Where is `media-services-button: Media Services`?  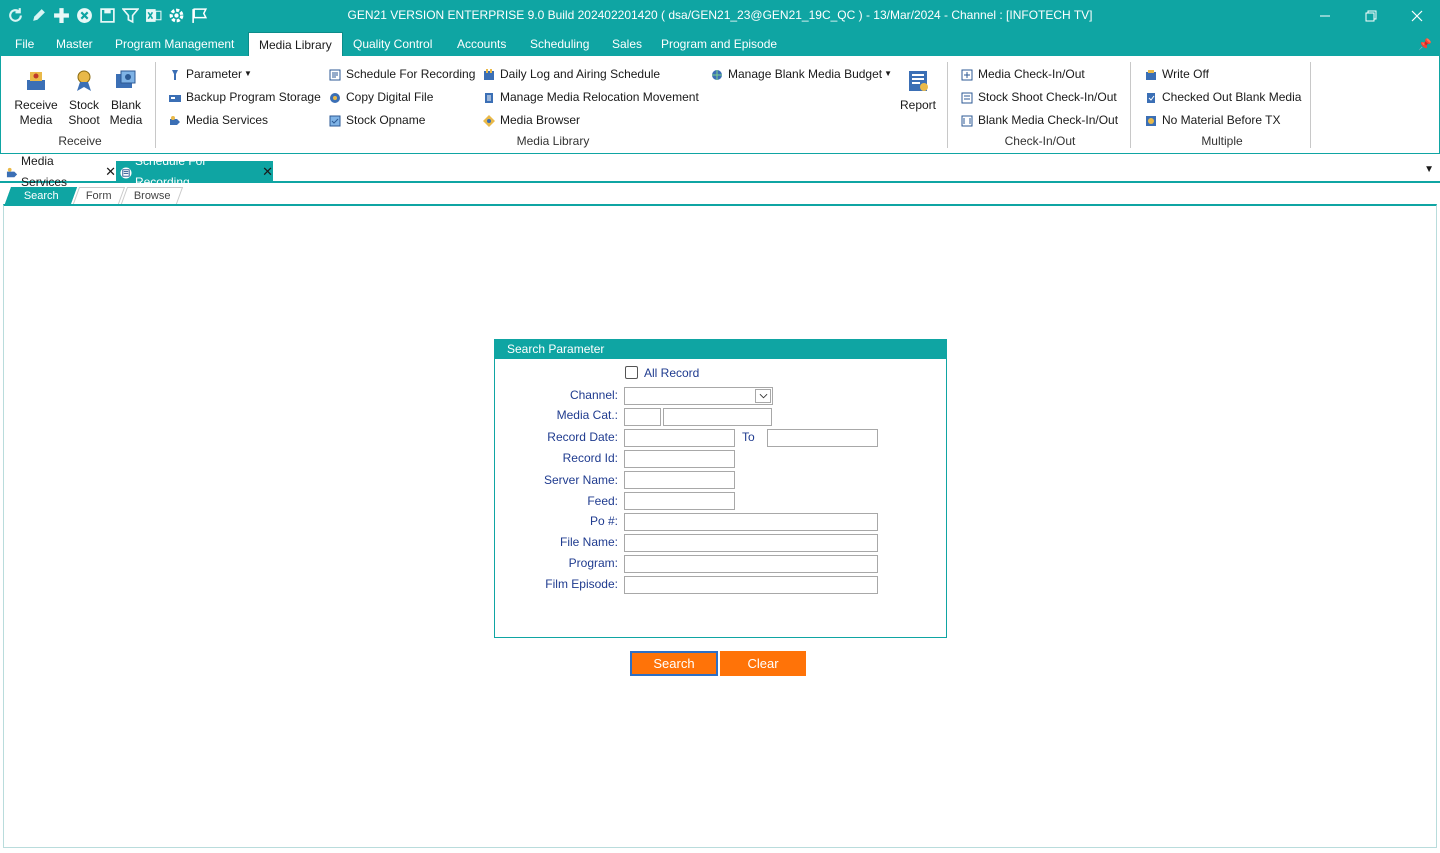 media-services-button: Media Services is located at coordinates (218, 120).